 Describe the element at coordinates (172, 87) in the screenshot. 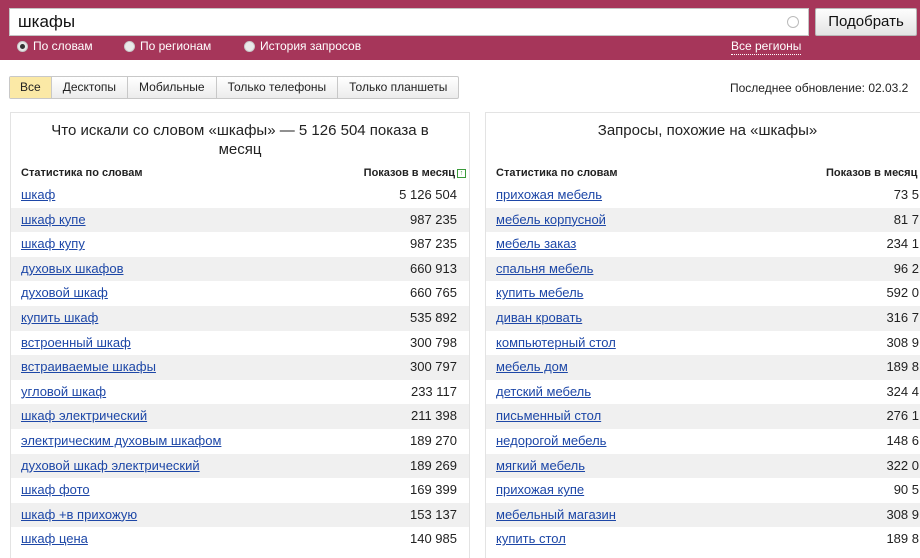

I see `tab-mobile: Мобильные` at that location.